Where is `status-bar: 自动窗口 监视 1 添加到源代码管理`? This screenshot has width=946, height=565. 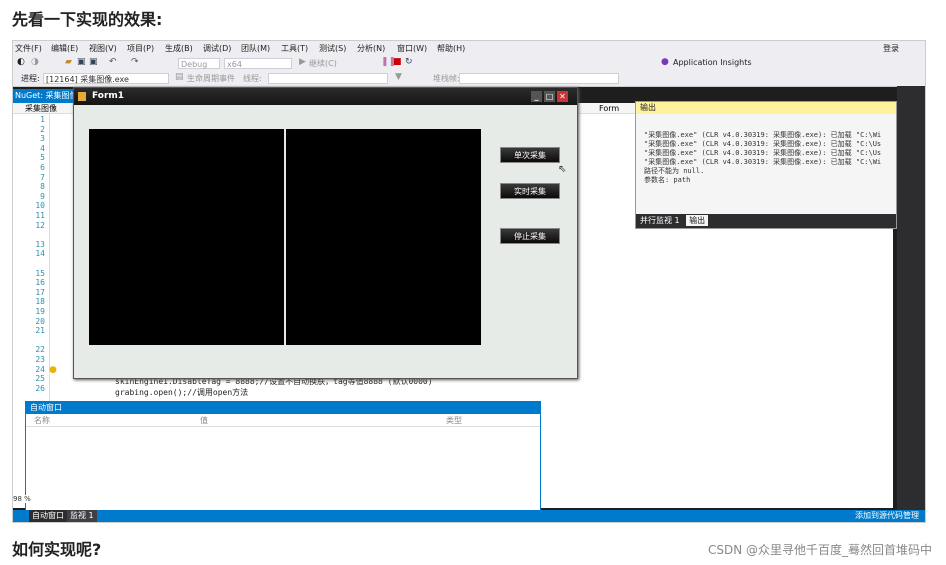 status-bar: 自动窗口 监视 1 添加到源代码管理 is located at coordinates (469, 516).